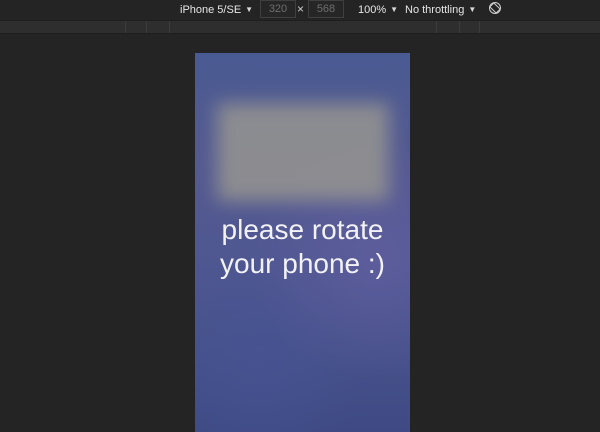 The image size is (600, 432). What do you see at coordinates (326, 9) in the screenshot?
I see `height-input: 568` at bounding box center [326, 9].